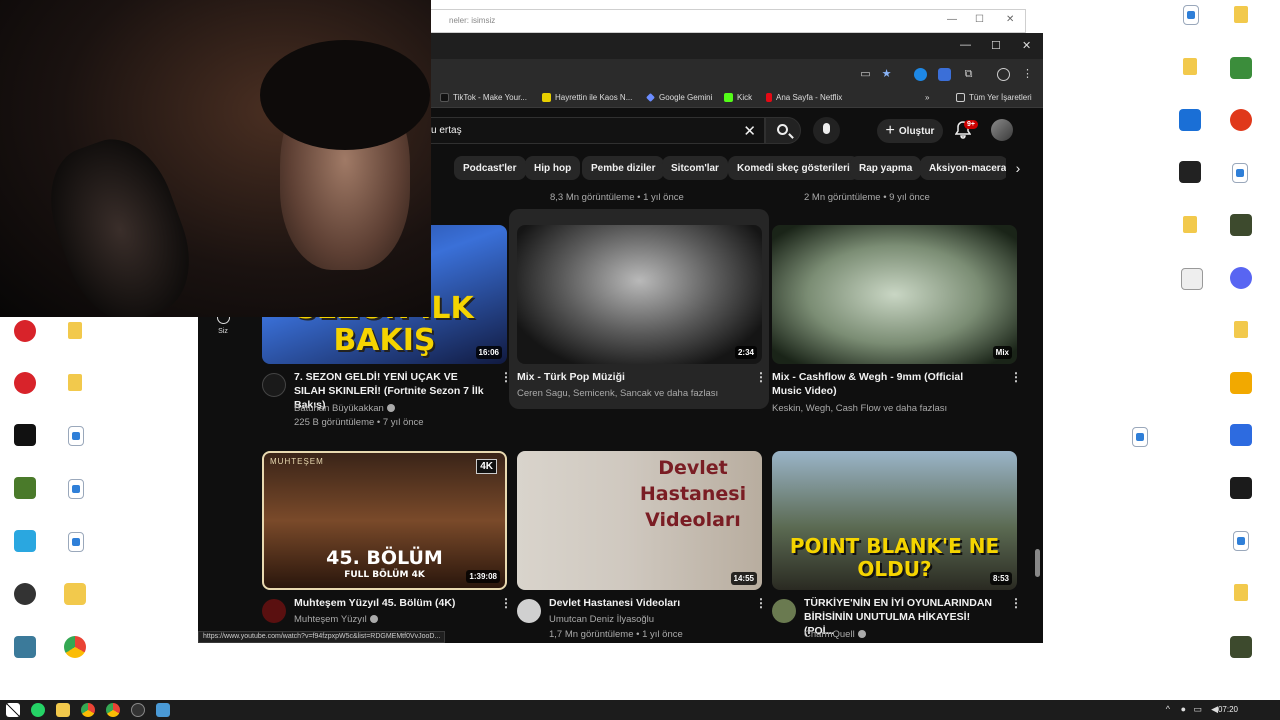 The width and height of the screenshot is (1280, 720). Describe the element at coordinates (1018, 168) in the screenshot. I see `chips-next-icon: ›` at that location.